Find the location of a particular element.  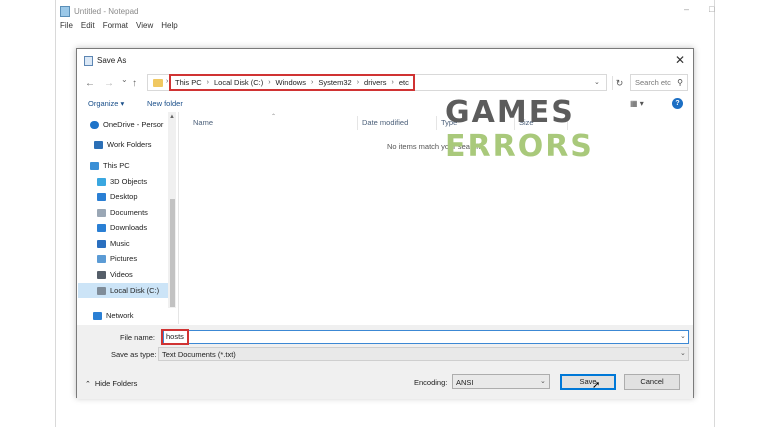

menu-edit: Edit is located at coordinates (88, 25).